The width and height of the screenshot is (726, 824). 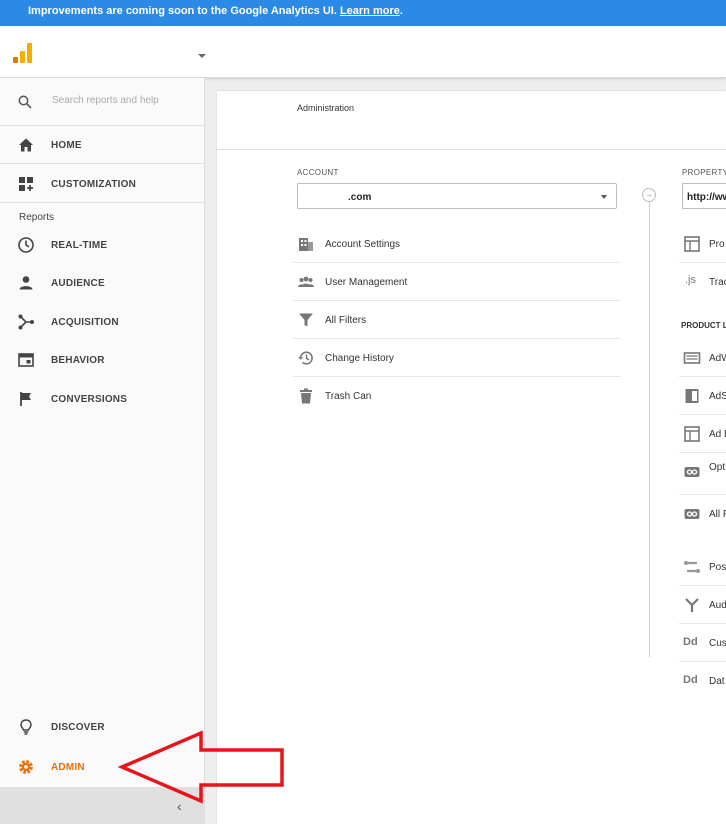 What do you see at coordinates (318, 172) in the screenshot?
I see `account-column-label: ACCOUNT` at bounding box center [318, 172].